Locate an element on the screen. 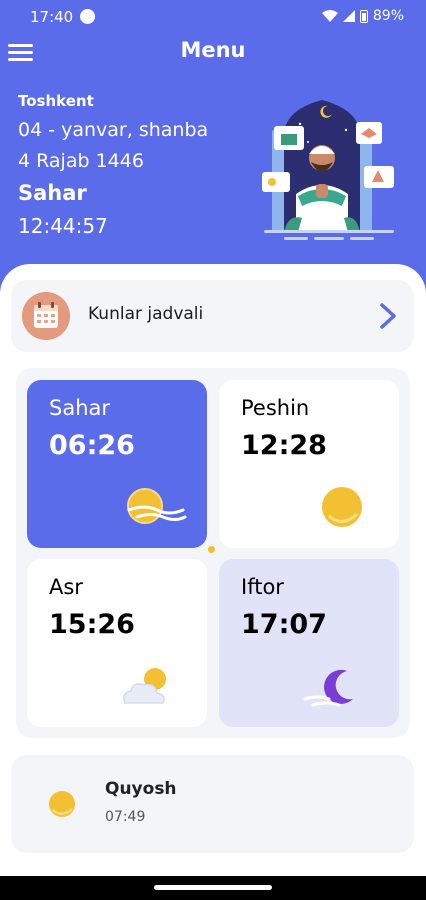  sunrise-time: 07:49 is located at coordinates (125, 817).